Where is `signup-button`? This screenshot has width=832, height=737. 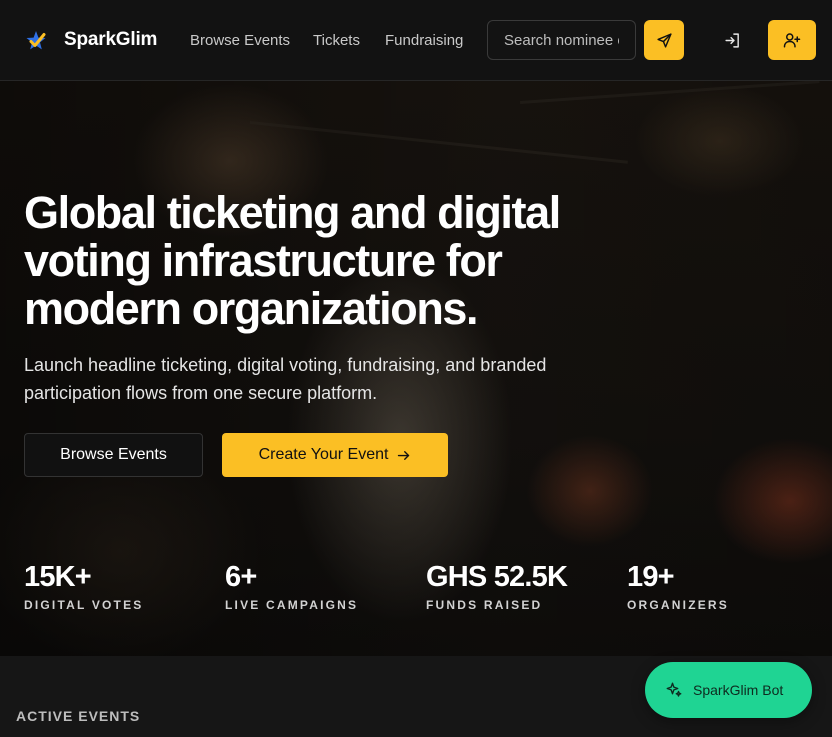 signup-button is located at coordinates (792, 40).